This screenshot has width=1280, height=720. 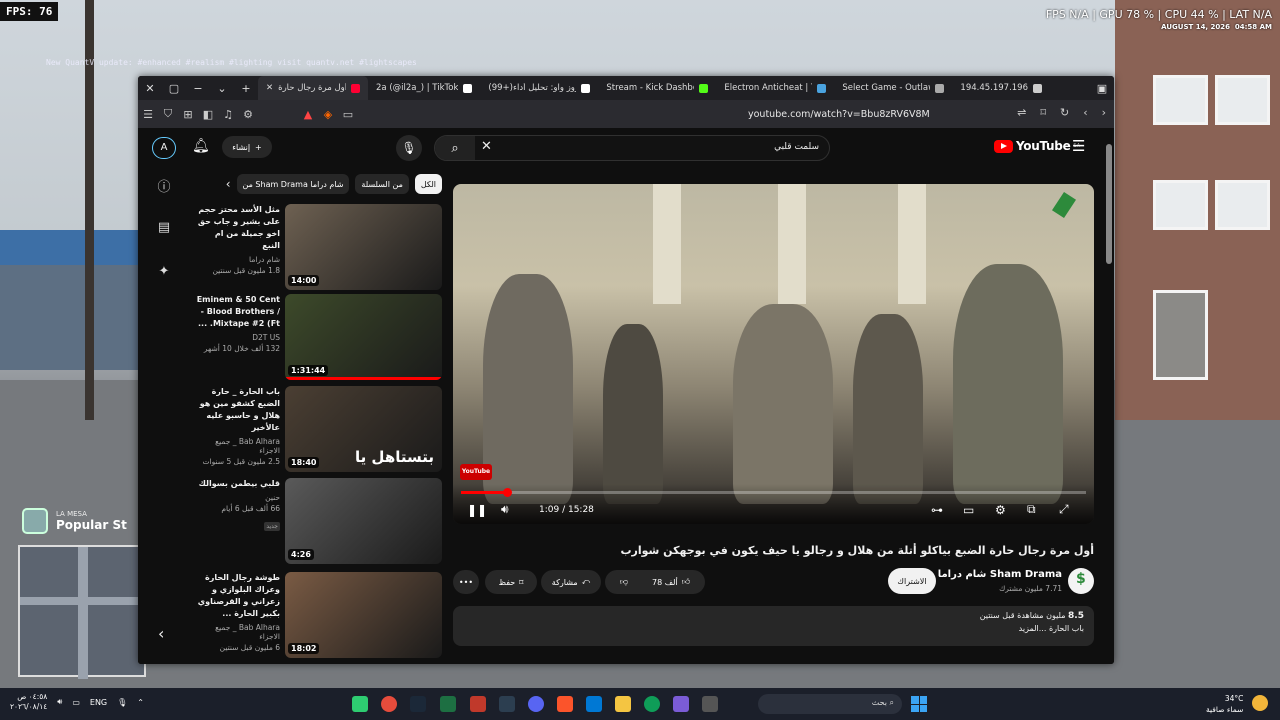 What do you see at coordinates (657, 88) in the screenshot?
I see `browser-tab: Stream - Kick Dashboard` at bounding box center [657, 88].